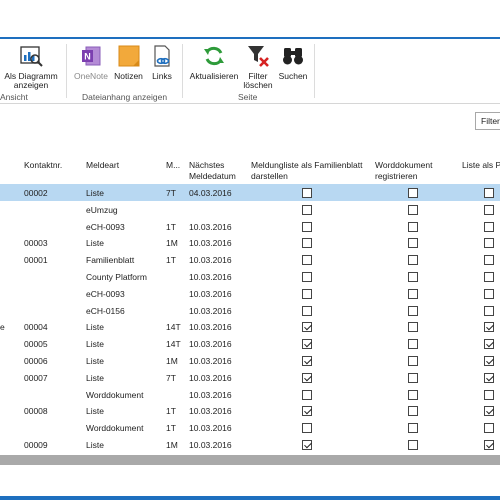 Image resolution: width=500 pixels, height=500 pixels. What do you see at coordinates (250, 444) in the screenshot?
I see `table-row: 00009 Liste 1M 10.03.2016` at bounding box center [250, 444].